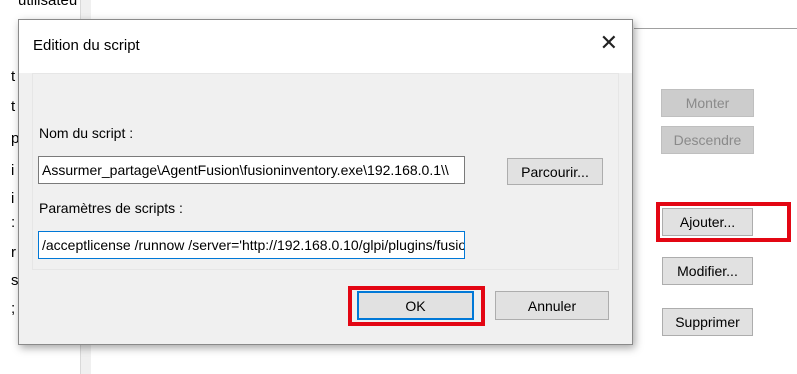 This screenshot has width=797, height=374. Describe the element at coordinates (86, 133) in the screenshot. I see `script-name-label: Nom du script :` at that location.